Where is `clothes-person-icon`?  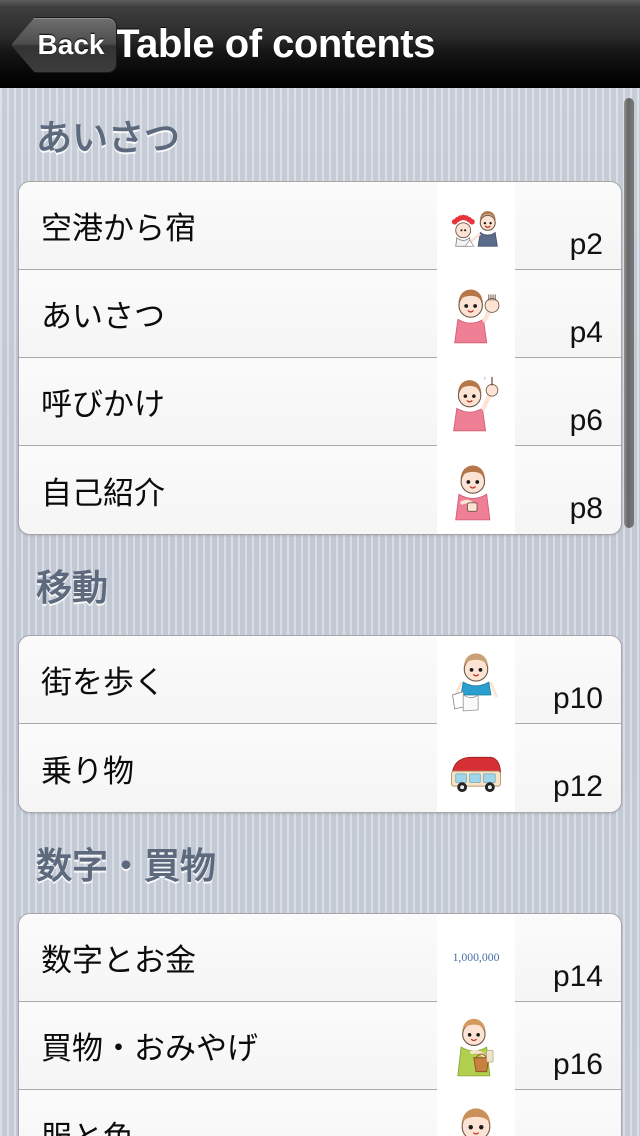 clothes-person-icon is located at coordinates (476, 1113).